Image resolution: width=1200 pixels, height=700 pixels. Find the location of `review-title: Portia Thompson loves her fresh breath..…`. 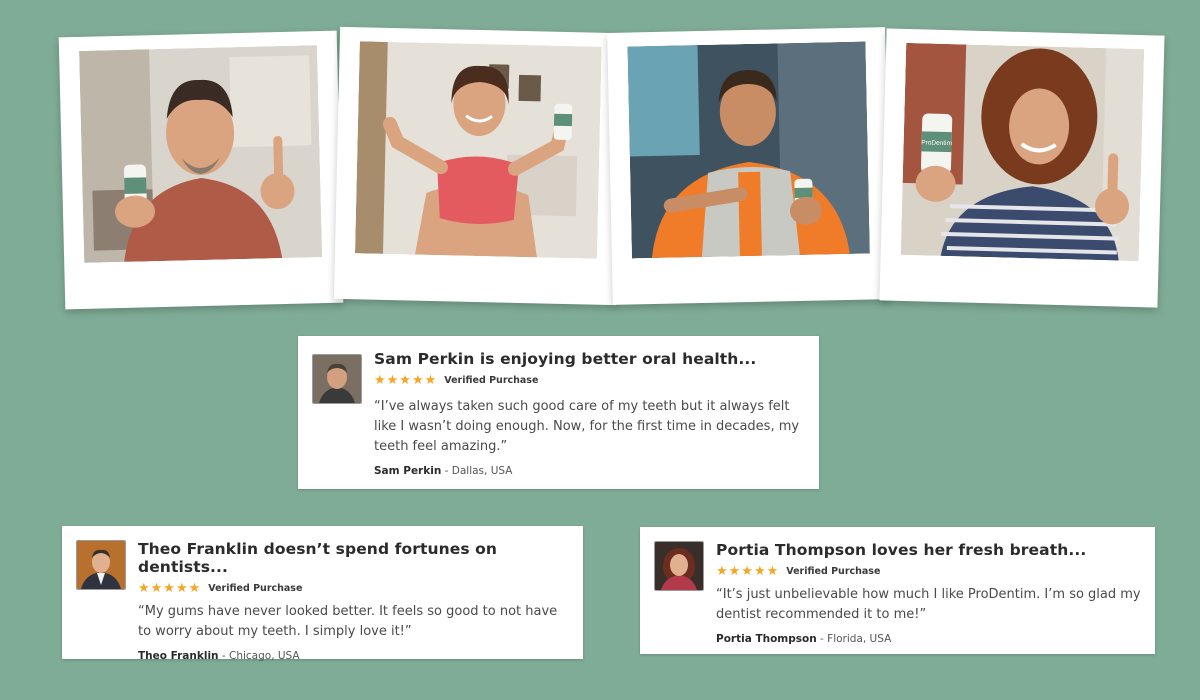

review-title: Portia Thompson loves her fresh breath..… is located at coordinates (901, 550).